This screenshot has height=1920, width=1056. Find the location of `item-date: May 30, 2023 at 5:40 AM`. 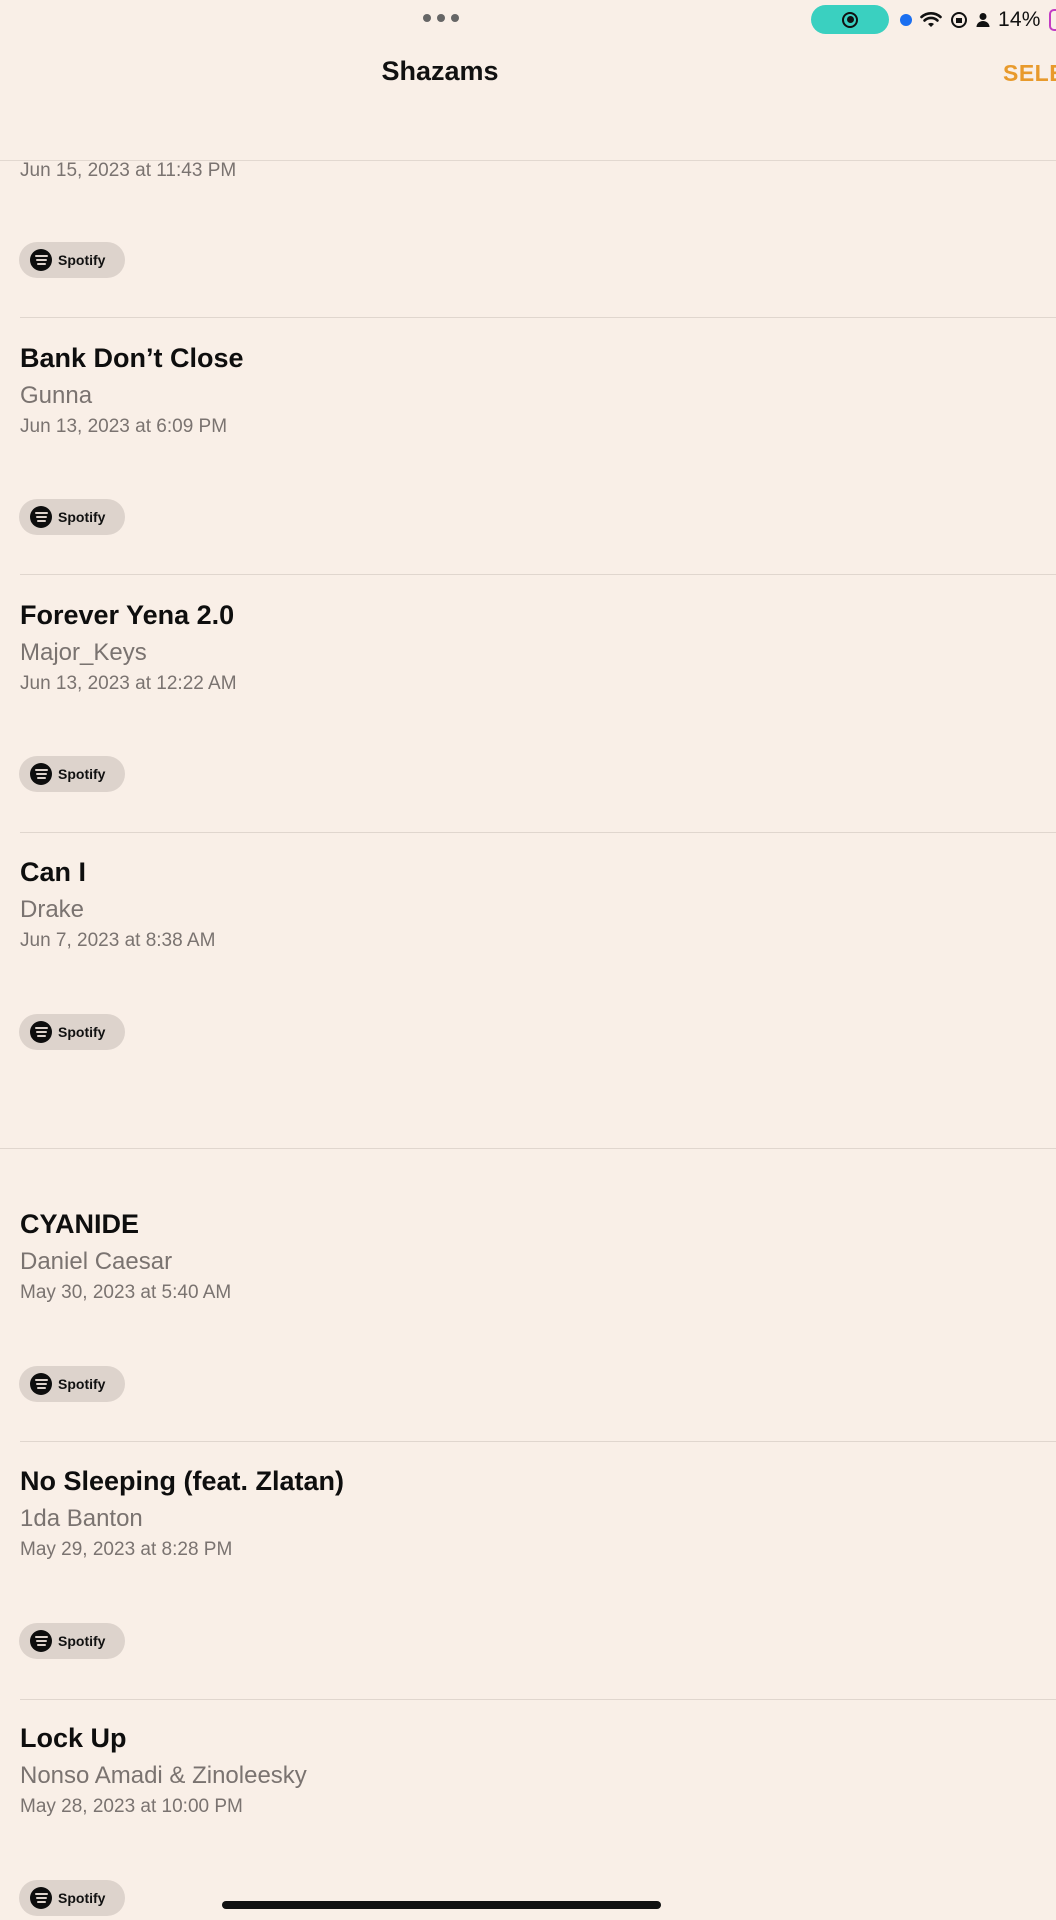

item-date: May 30, 2023 at 5:40 AM is located at coordinates (126, 1292).